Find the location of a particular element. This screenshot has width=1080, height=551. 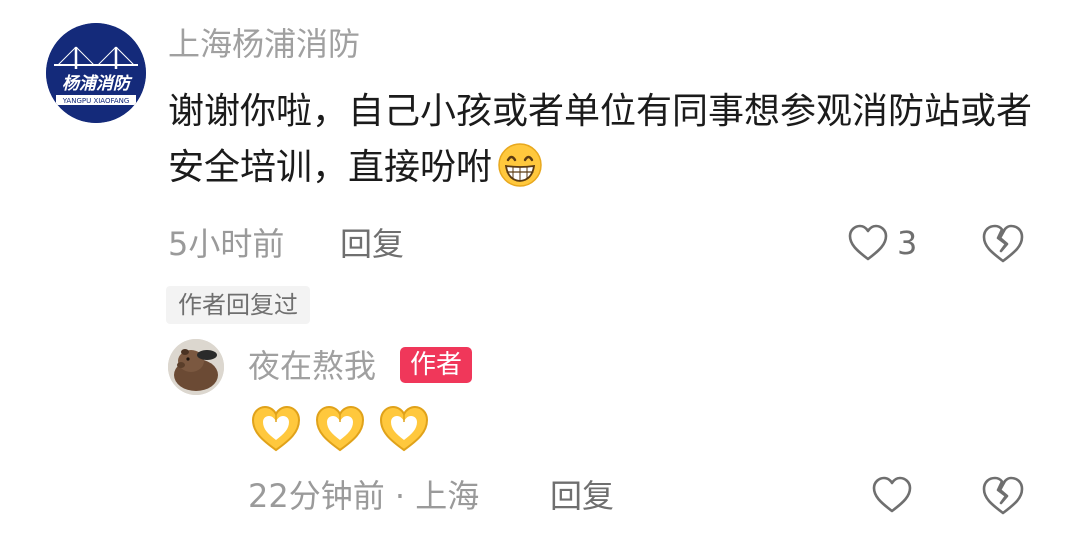

logo-subtext: YANGPU XIAOFANG is located at coordinates (96, 101).